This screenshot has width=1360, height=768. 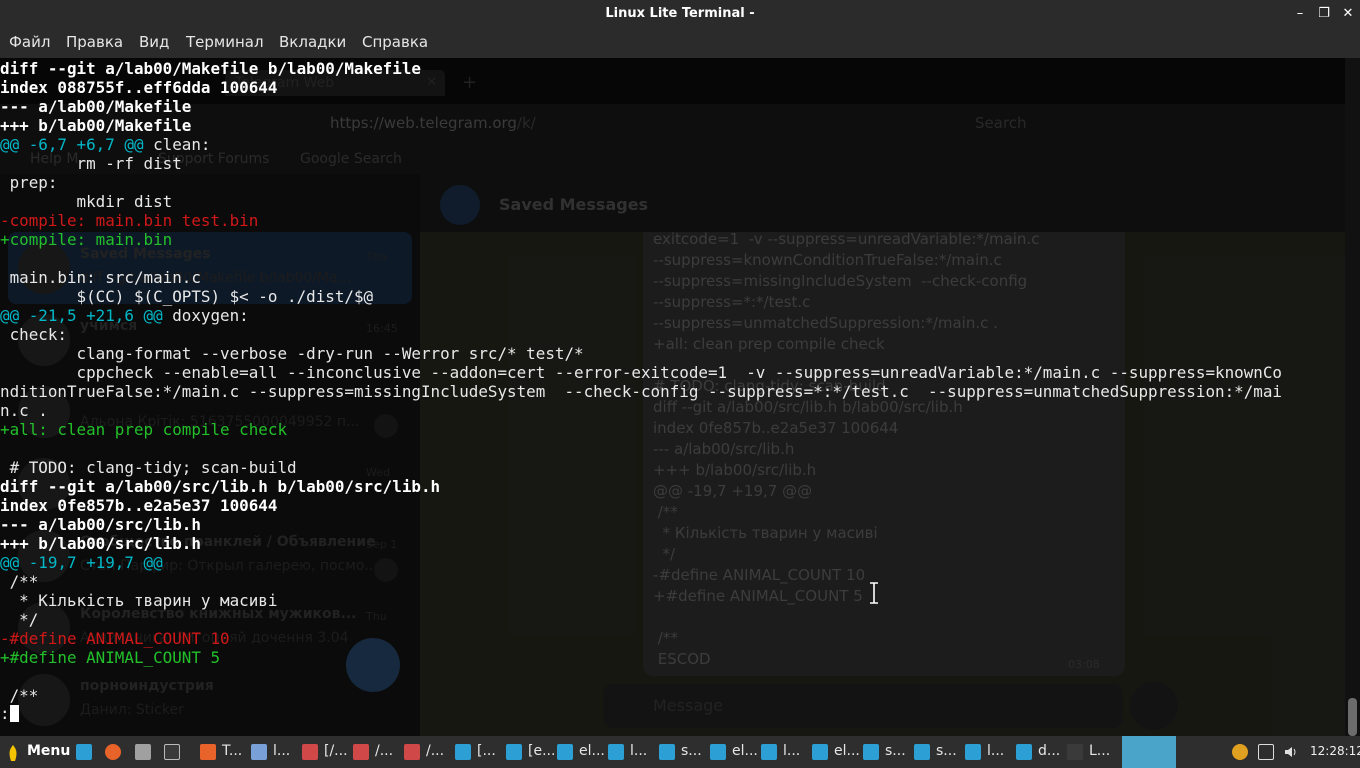 What do you see at coordinates (154, 42) in the screenshot?
I see `menu-view: Вид` at bounding box center [154, 42].